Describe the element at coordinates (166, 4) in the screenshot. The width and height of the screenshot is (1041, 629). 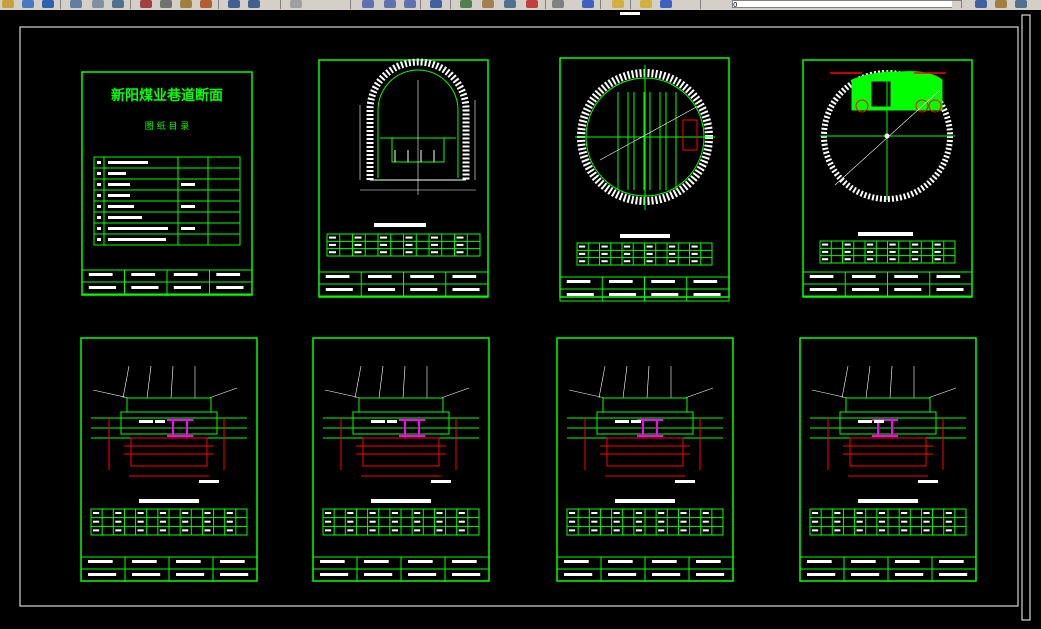
I see `copy-icon` at that location.